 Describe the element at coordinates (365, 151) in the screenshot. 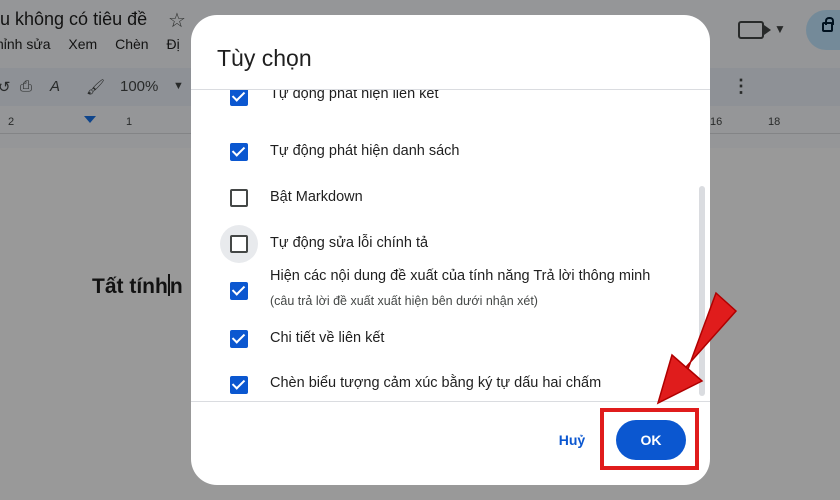

I see `option-label: Tự động phát hiện danh sách` at that location.